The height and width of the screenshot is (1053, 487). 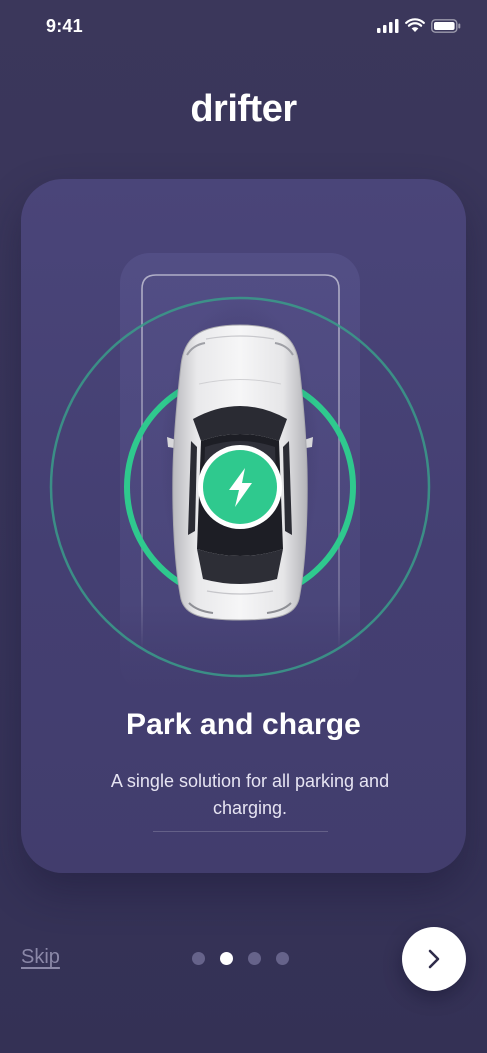 I want to click on page-dot-2-active, so click(x=226, y=958).